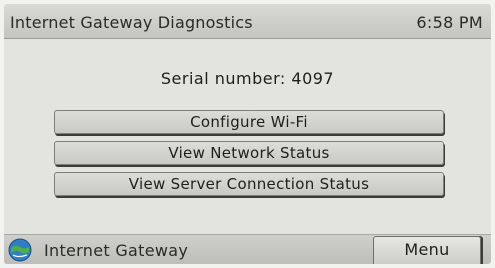  I want to click on gateway-label: Internet Gateway, so click(116, 250).